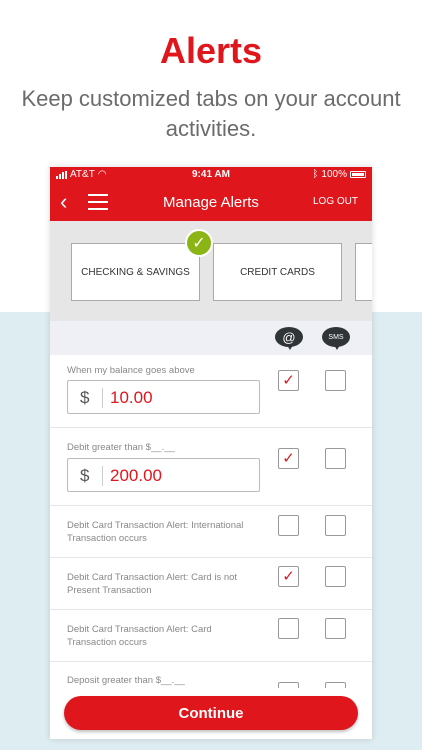  What do you see at coordinates (126, 680) in the screenshot?
I see `alert-label: Deposit greater than $__.__` at bounding box center [126, 680].